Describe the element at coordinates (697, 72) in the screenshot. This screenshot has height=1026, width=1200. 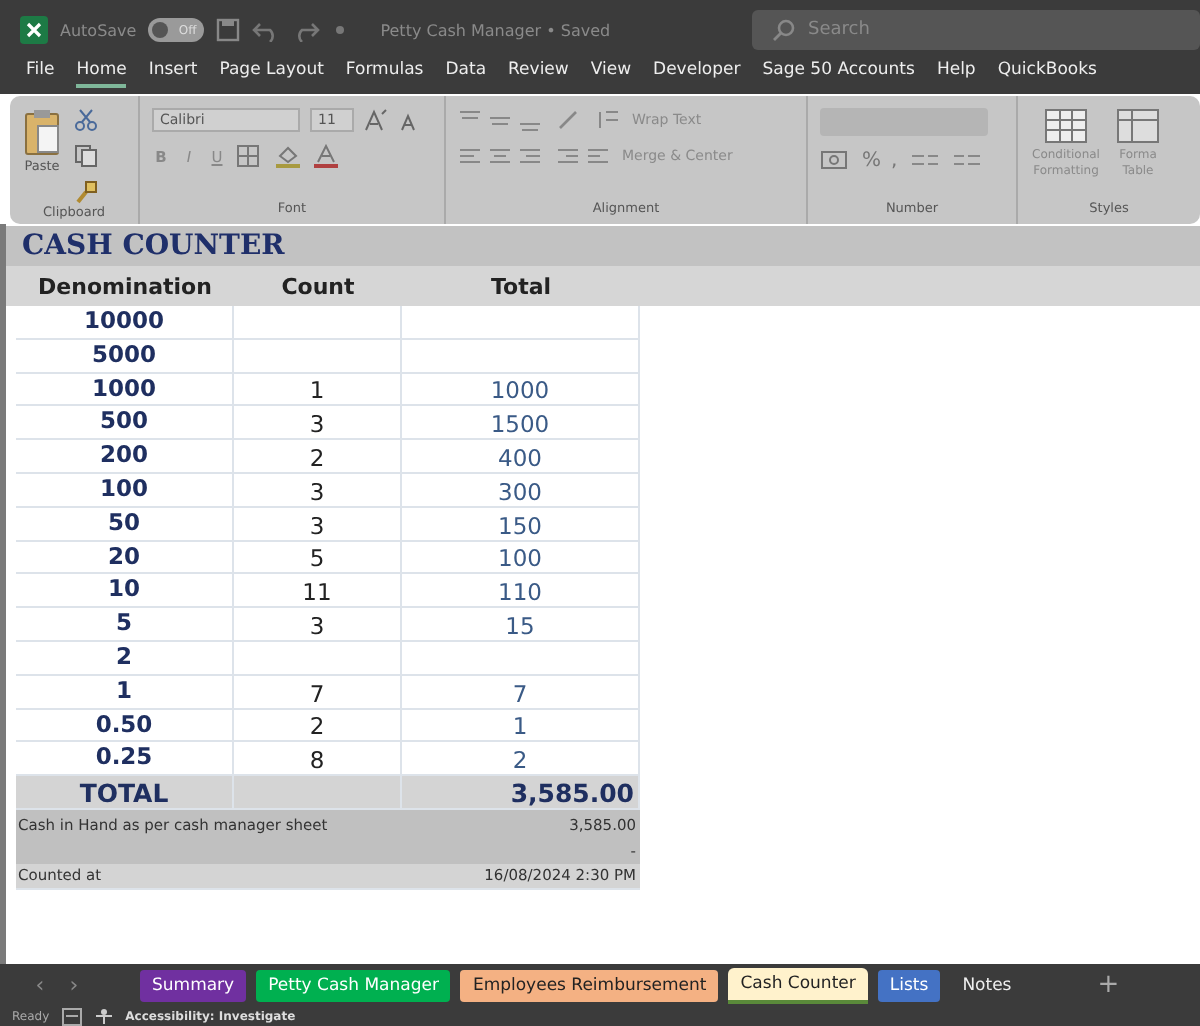
I see `menu-tab: Developer` at that location.